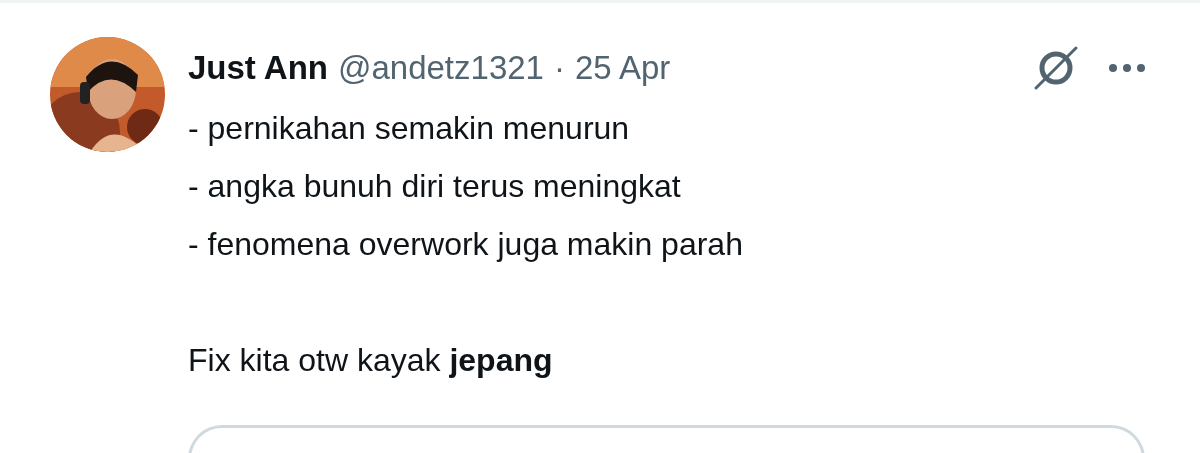  I want to click on post-text: Fix kita otw kayak jepang, so click(371, 360).